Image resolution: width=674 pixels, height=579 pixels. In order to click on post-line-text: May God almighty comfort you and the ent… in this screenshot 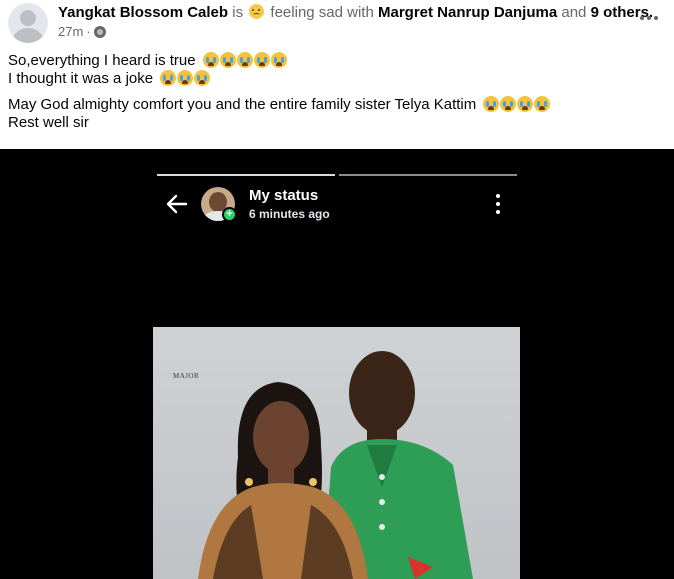, I will do `click(242, 104)`.